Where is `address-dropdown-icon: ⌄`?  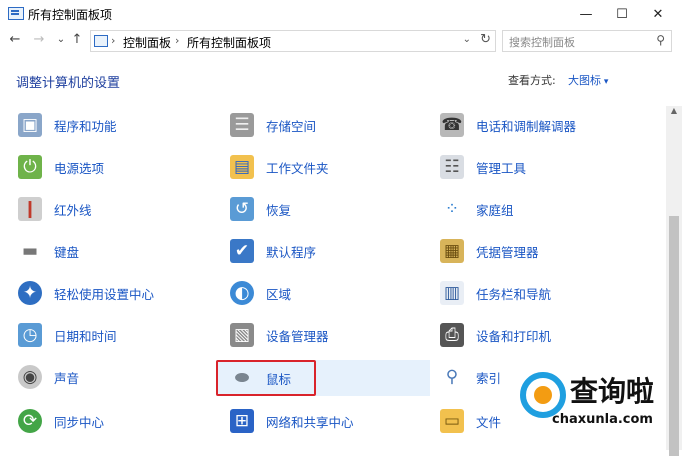
address-dropdown-icon: ⌄ is located at coordinates (467, 39).